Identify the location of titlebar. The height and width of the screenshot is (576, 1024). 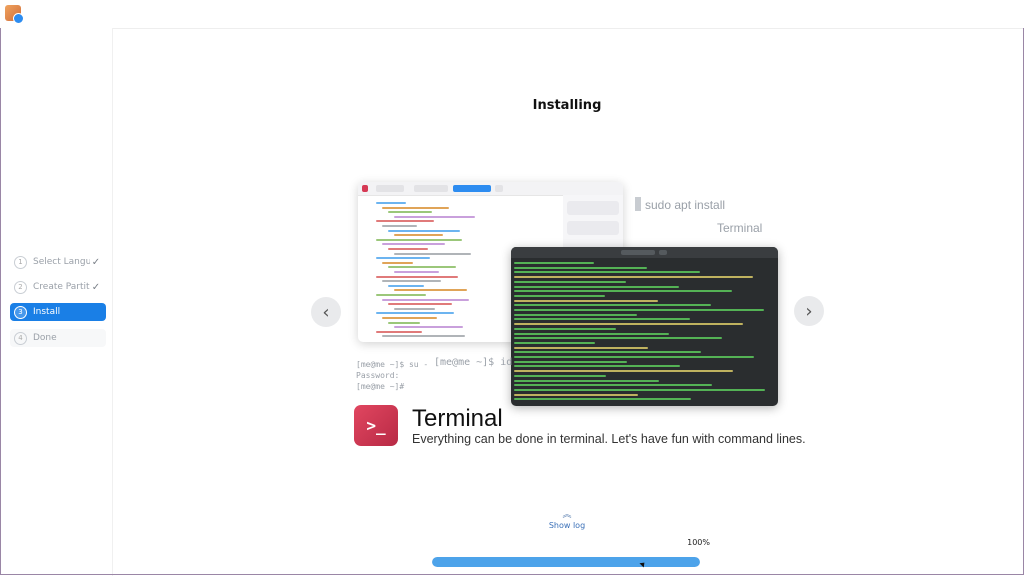
(512, 14).